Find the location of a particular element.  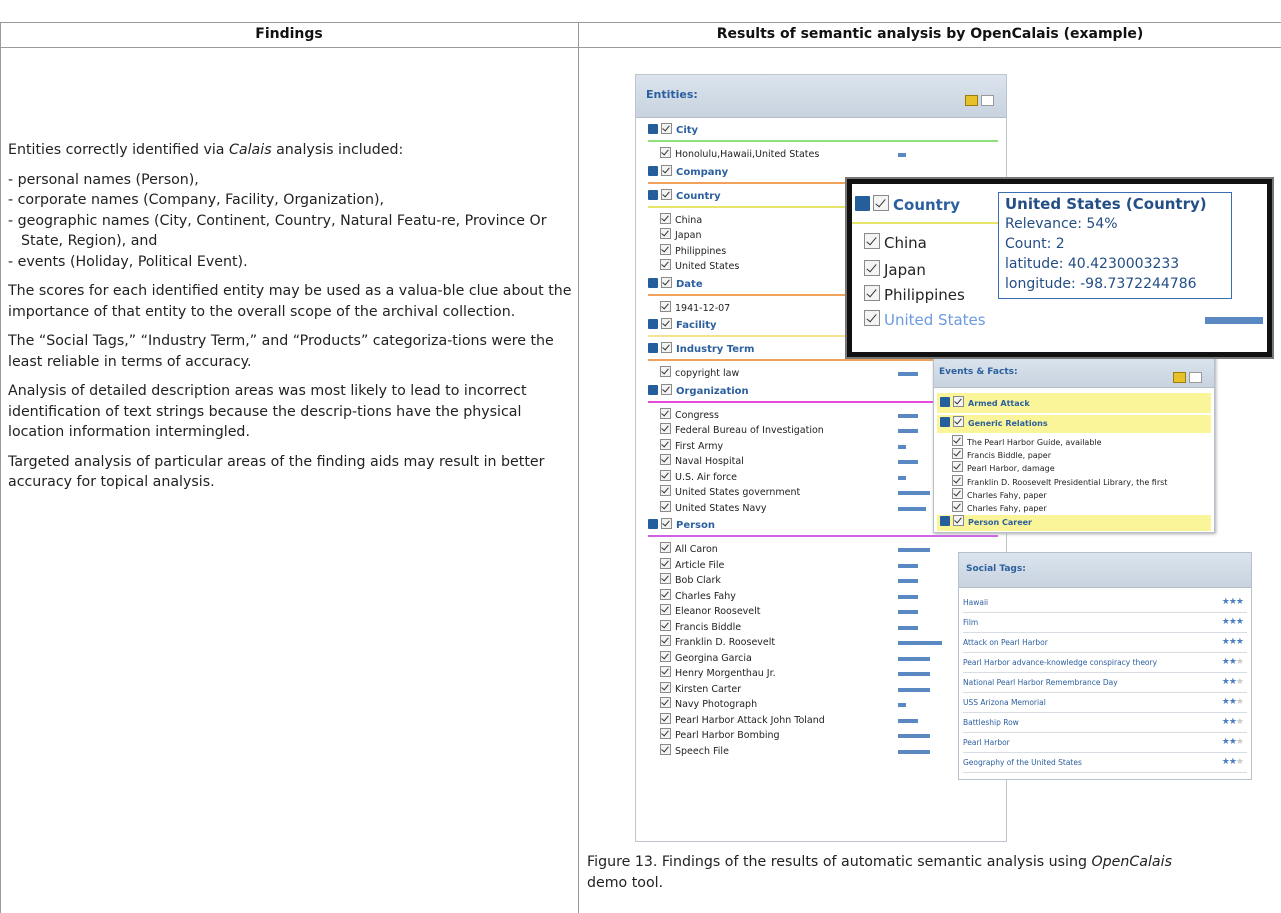

list-item: Kirsten Carter is located at coordinates (700, 689).